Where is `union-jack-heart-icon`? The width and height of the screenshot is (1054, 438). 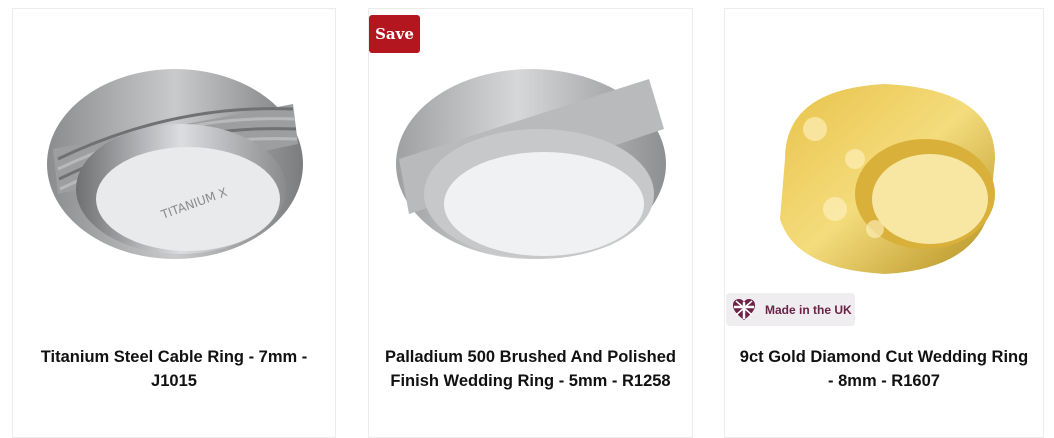 union-jack-heart-icon is located at coordinates (744, 309).